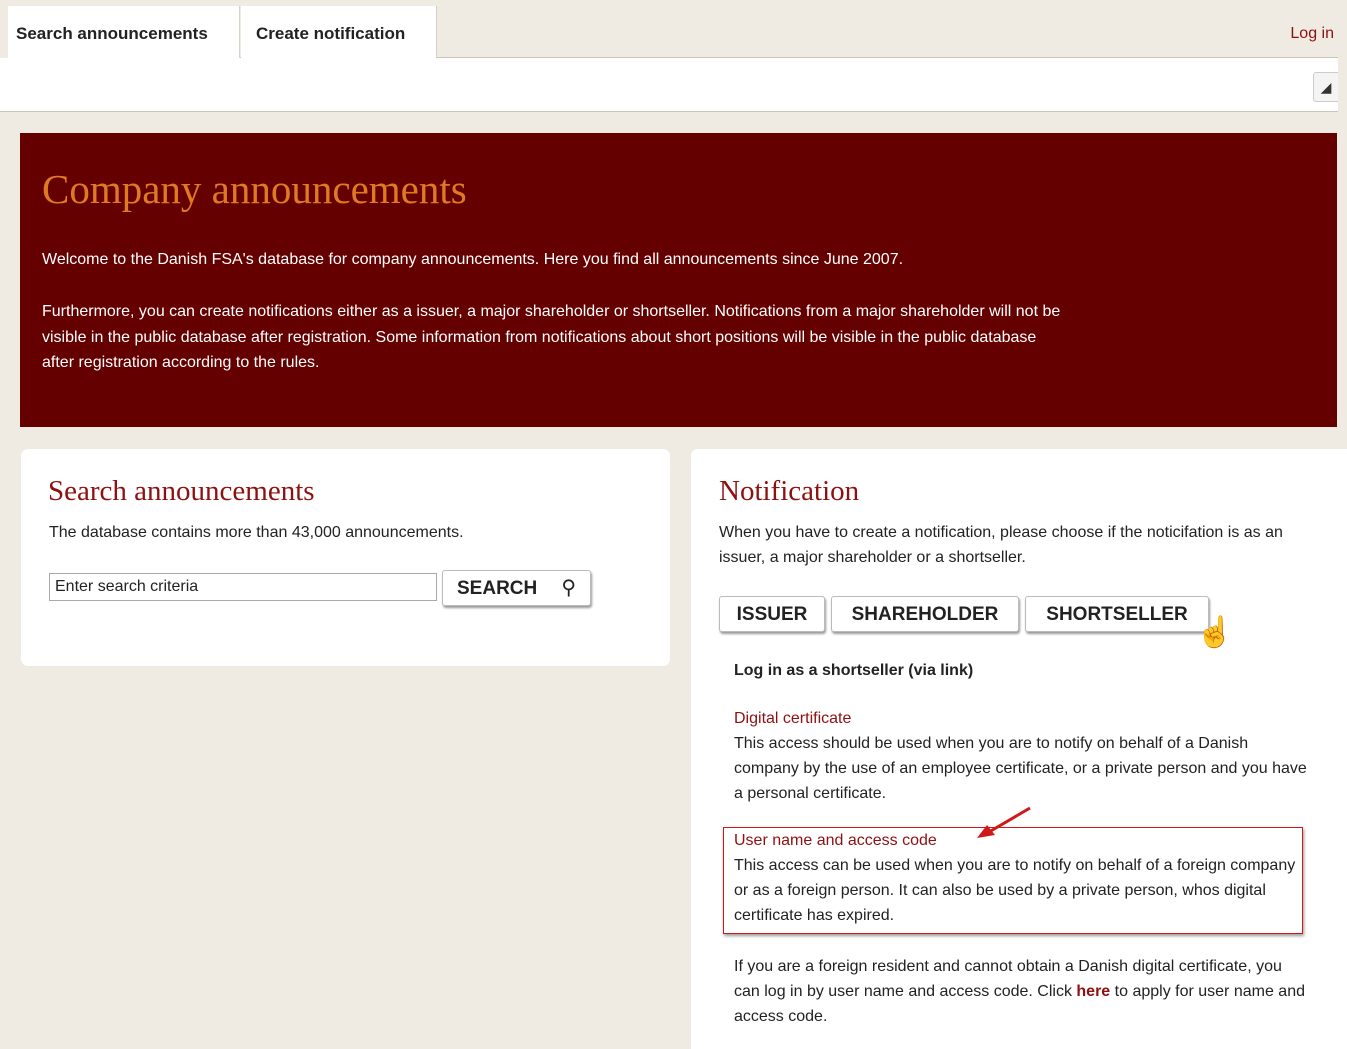  Describe the element at coordinates (339, 32) in the screenshot. I see `tab-create-notification: Create notification` at that location.